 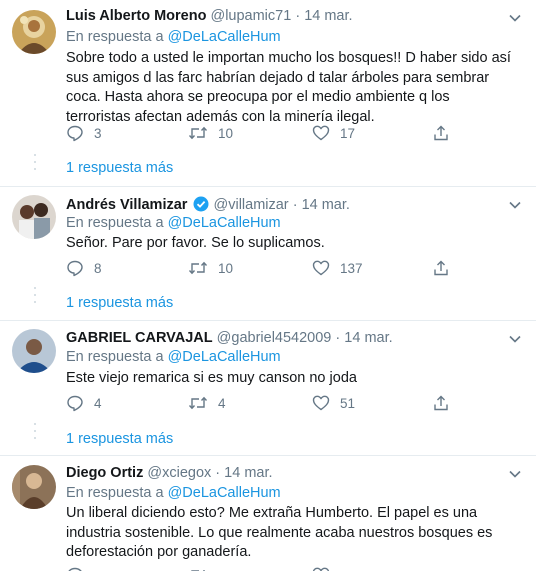 I want to click on tweet-header: Luis Alberto Moreno @lupamic71 · 14 mar., so click(x=209, y=16).